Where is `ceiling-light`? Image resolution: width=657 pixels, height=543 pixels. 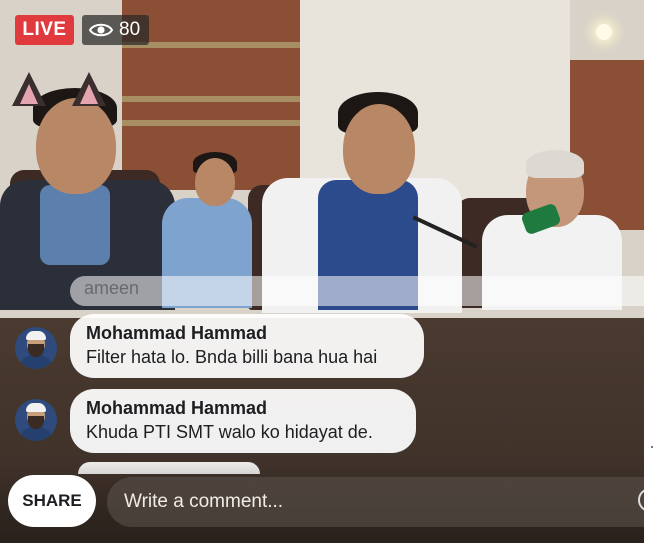
ceiling-light is located at coordinates (604, 32).